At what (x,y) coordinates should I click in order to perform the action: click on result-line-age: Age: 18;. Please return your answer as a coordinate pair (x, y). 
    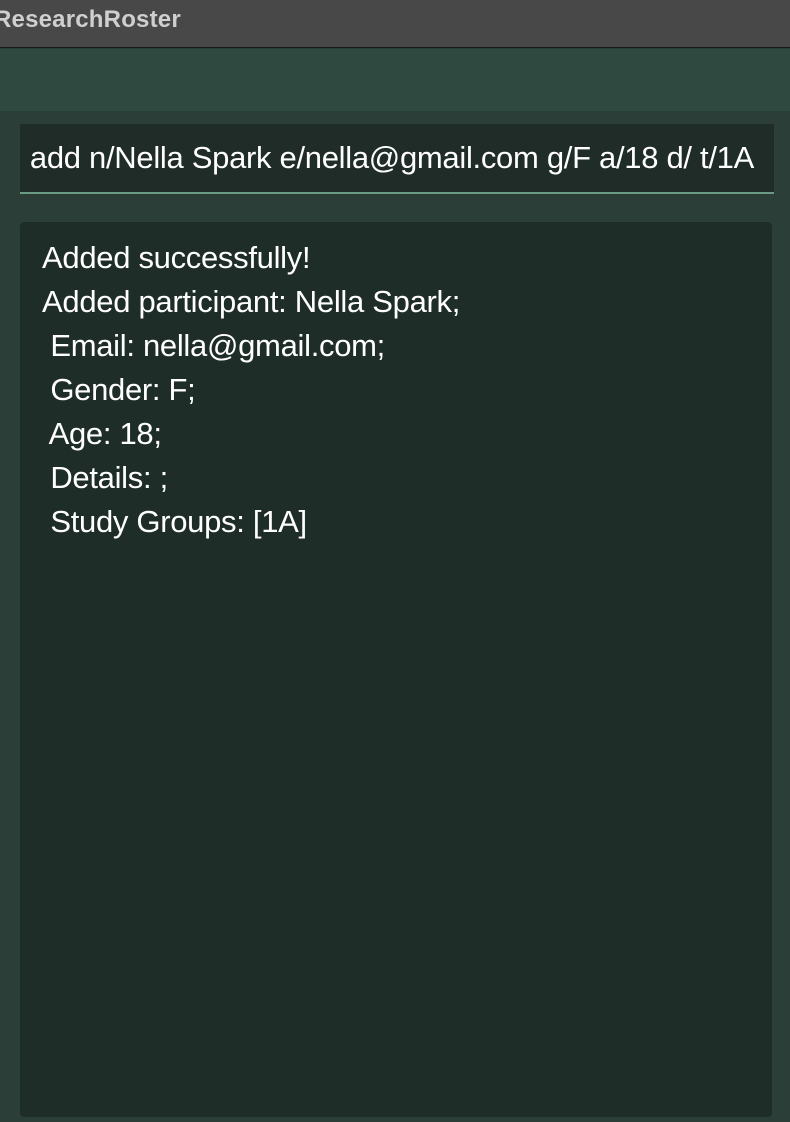
    Looking at the image, I should click on (102, 433).